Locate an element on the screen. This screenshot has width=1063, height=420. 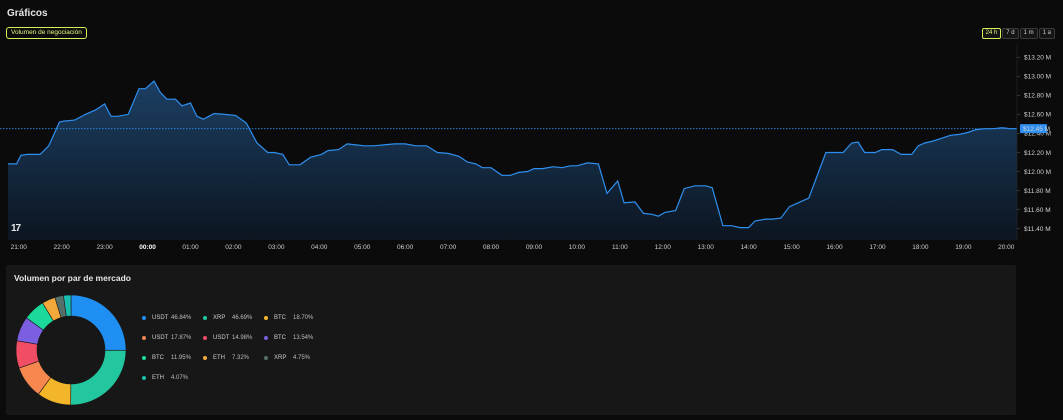
legend-item: XRP 4.75% is located at coordinates (287, 358).